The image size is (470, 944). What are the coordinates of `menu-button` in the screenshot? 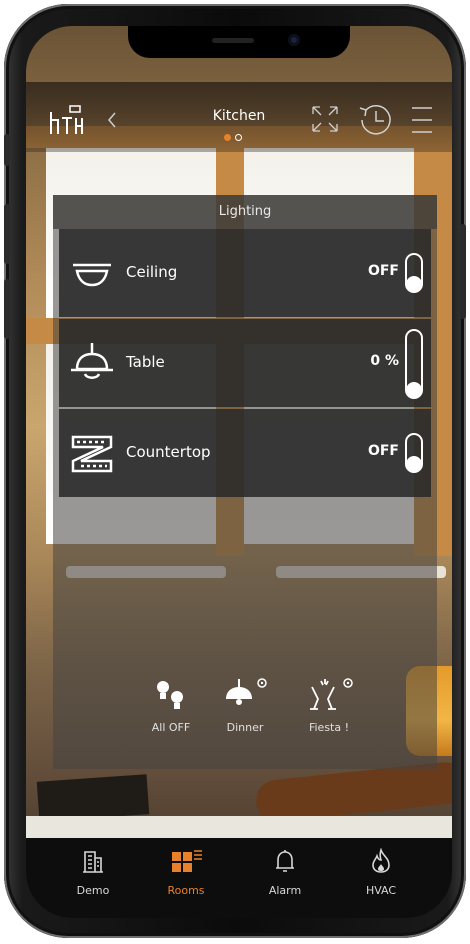 It's located at (422, 122).